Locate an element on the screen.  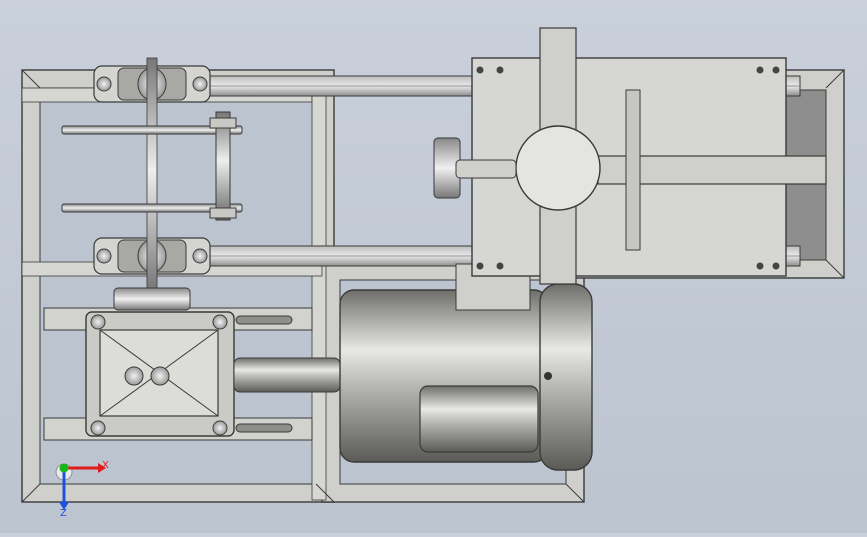
z-axis-label: Z is located at coordinates (63, 513).